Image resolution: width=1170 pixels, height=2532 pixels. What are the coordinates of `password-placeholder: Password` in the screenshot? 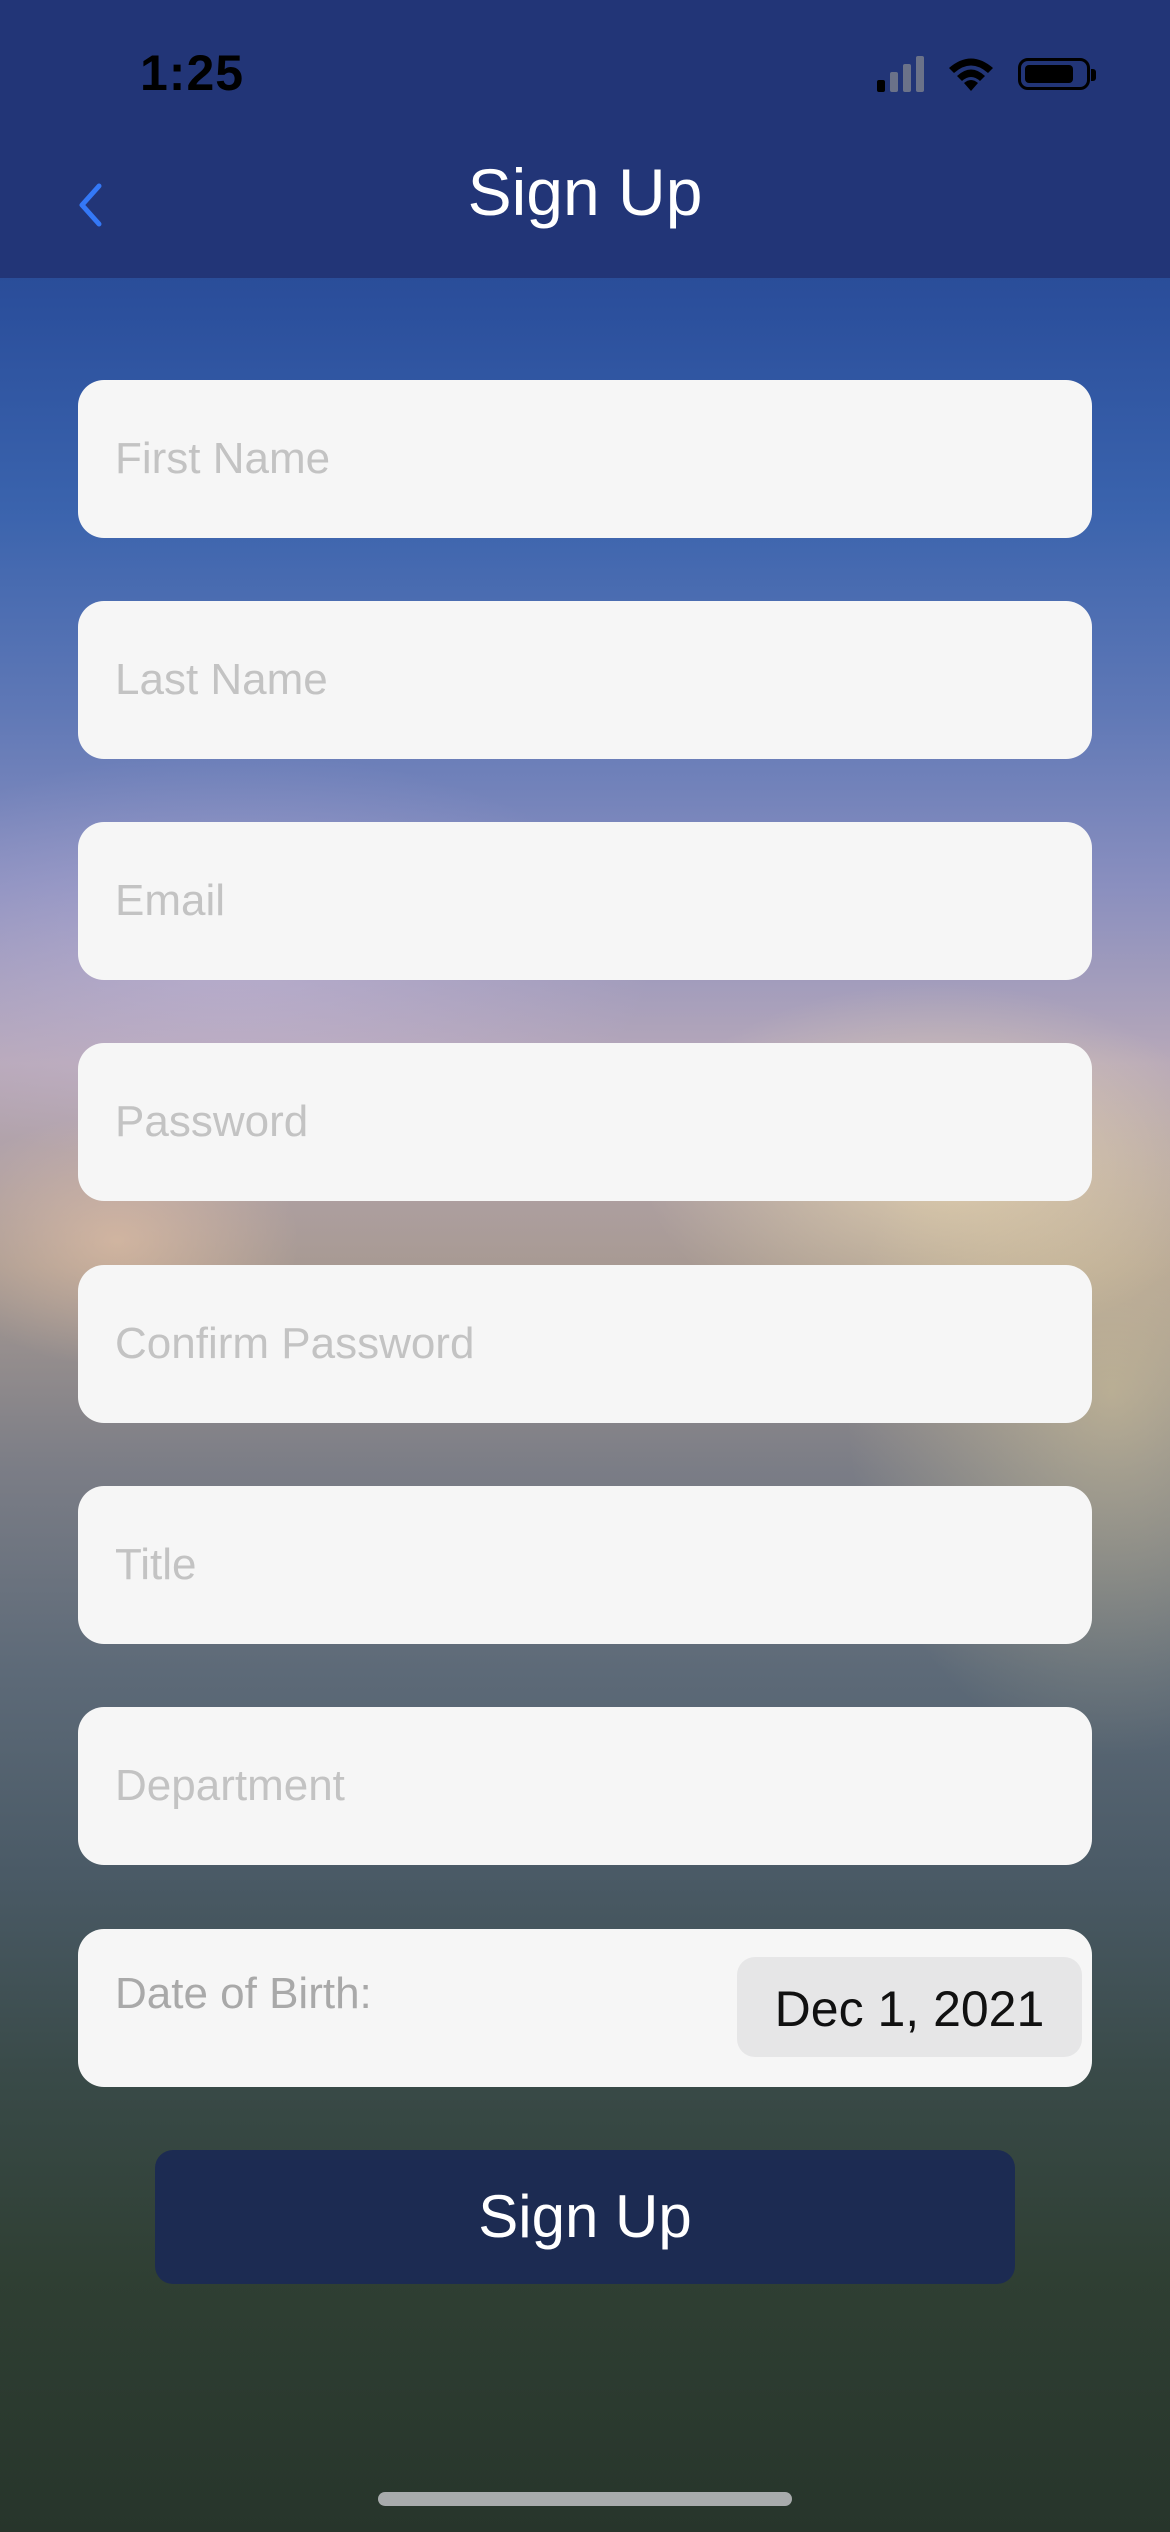 It's located at (212, 1121).